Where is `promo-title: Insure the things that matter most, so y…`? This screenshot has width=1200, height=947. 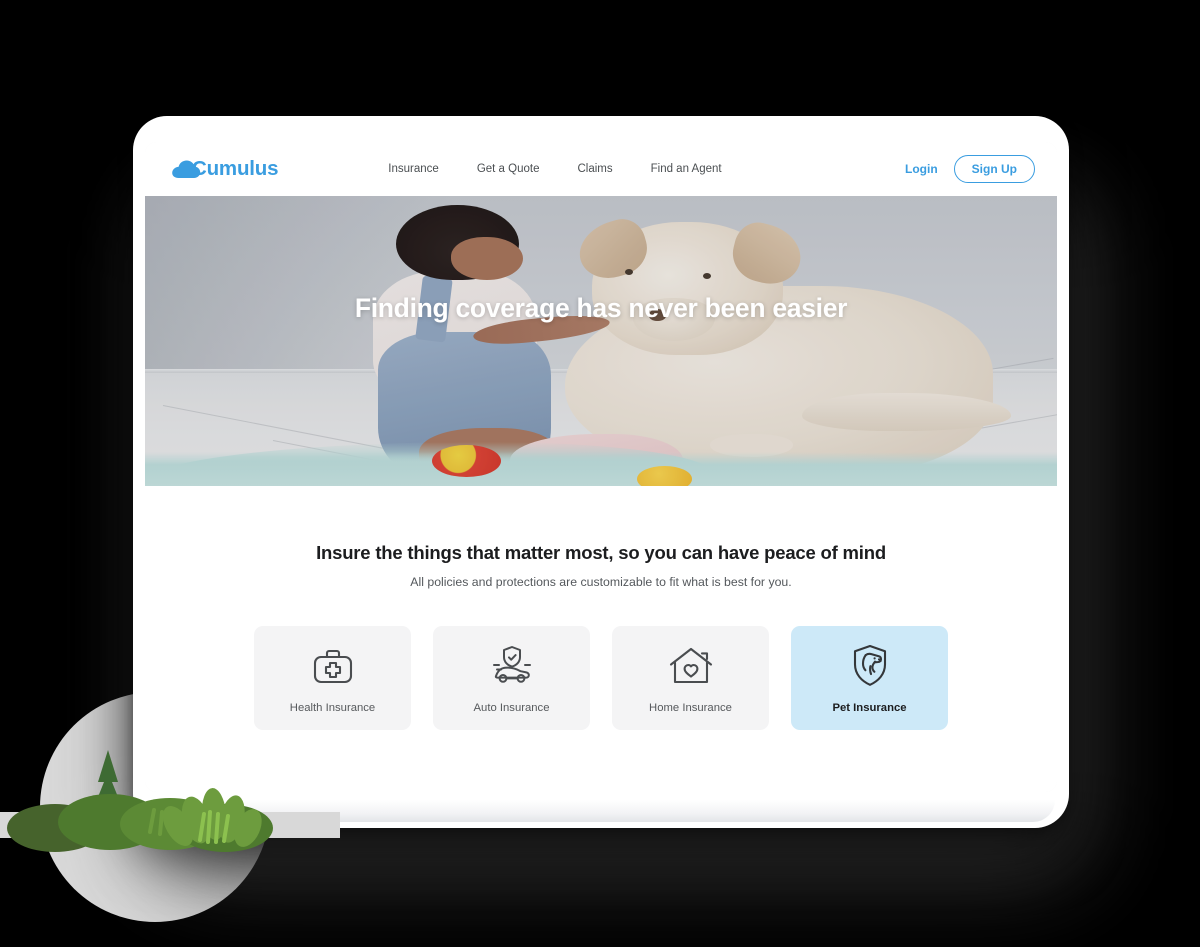
promo-title: Insure the things that matter most, so y… is located at coordinates (601, 552).